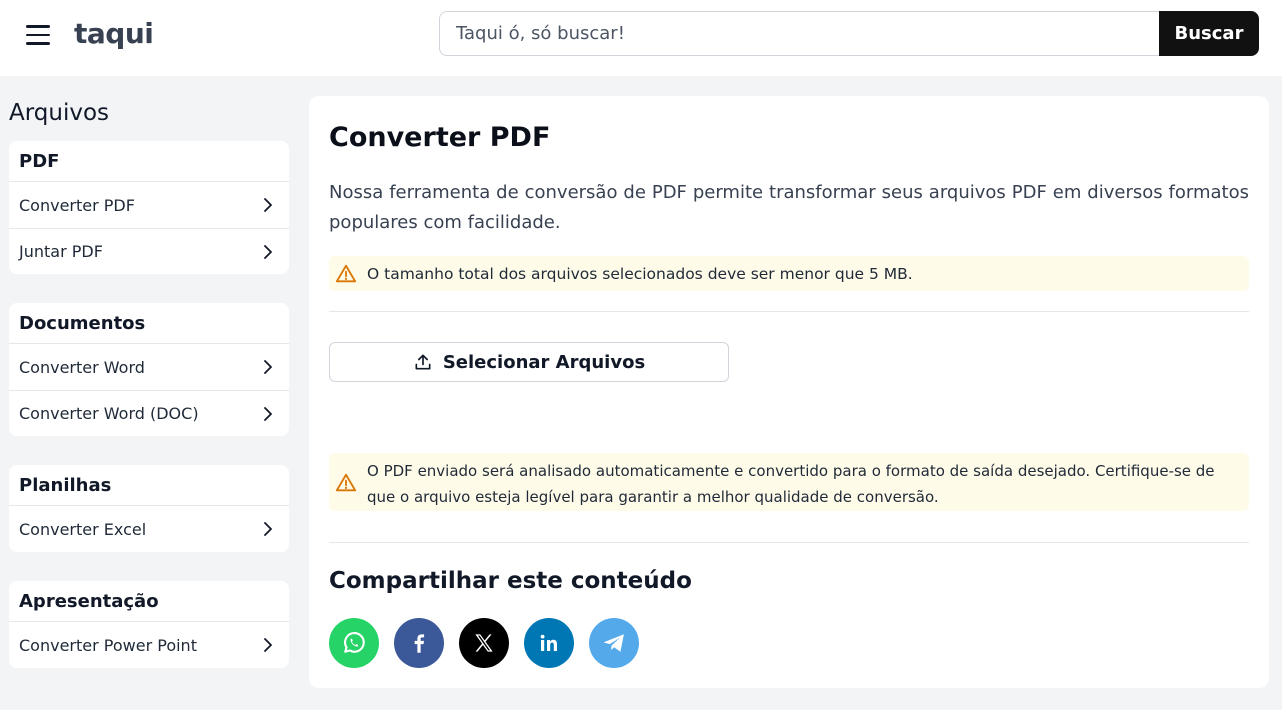 The height and width of the screenshot is (710, 1282). What do you see at coordinates (149, 251) in the screenshot?
I see `sidebar-item-juntar-pdf: Juntar PDF` at bounding box center [149, 251].